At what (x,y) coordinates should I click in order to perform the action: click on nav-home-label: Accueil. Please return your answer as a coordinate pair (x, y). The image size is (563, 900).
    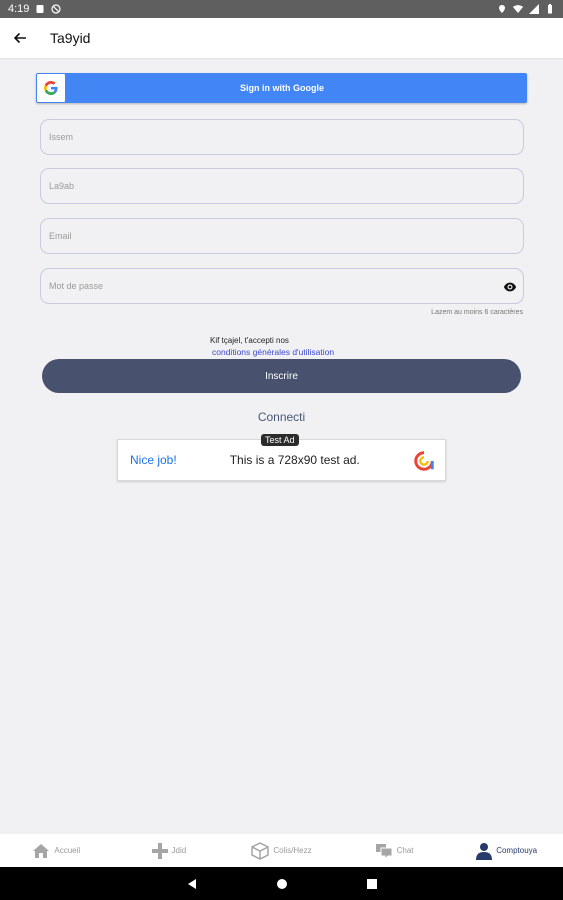
    Looking at the image, I should click on (67, 850).